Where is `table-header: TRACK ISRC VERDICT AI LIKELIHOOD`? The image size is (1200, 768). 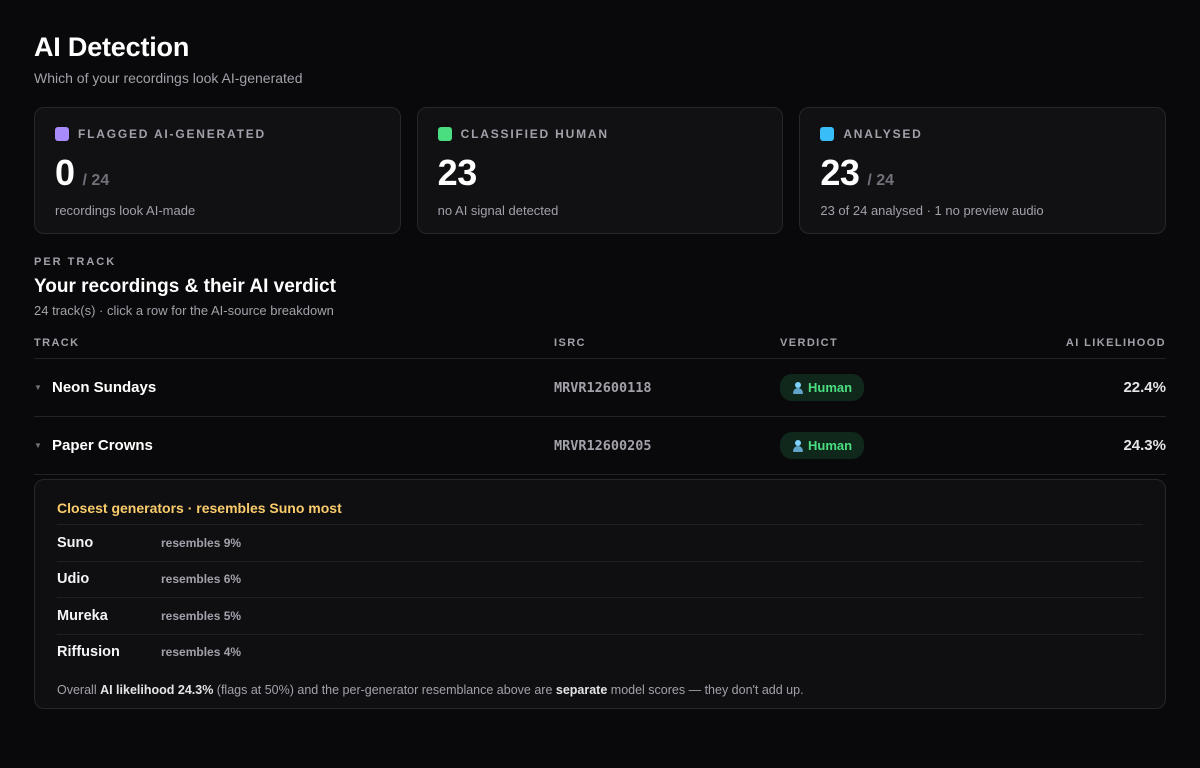 table-header: TRACK ISRC VERDICT AI LIKELIHOOD is located at coordinates (600, 343).